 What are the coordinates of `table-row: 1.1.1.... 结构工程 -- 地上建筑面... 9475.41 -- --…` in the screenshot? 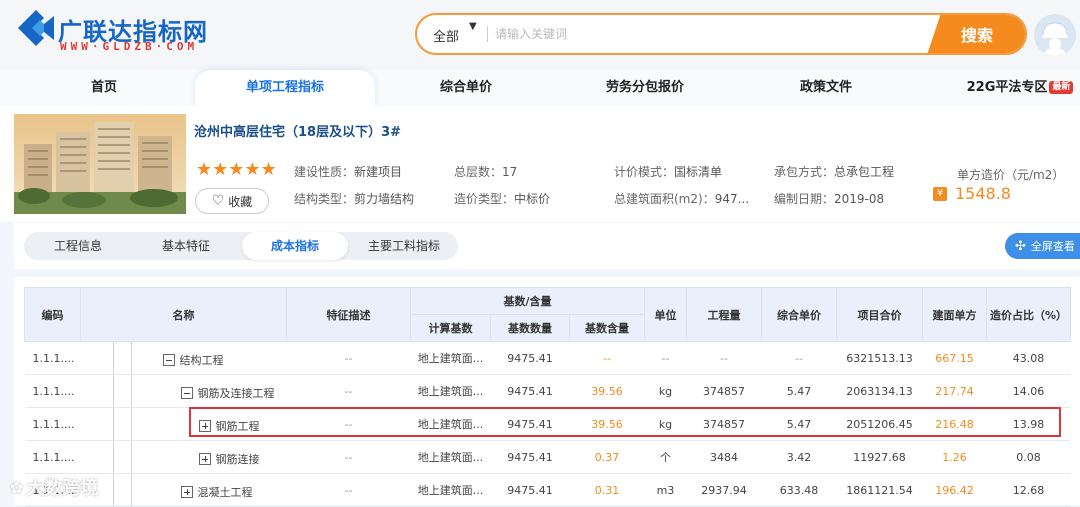 It's located at (547, 358).